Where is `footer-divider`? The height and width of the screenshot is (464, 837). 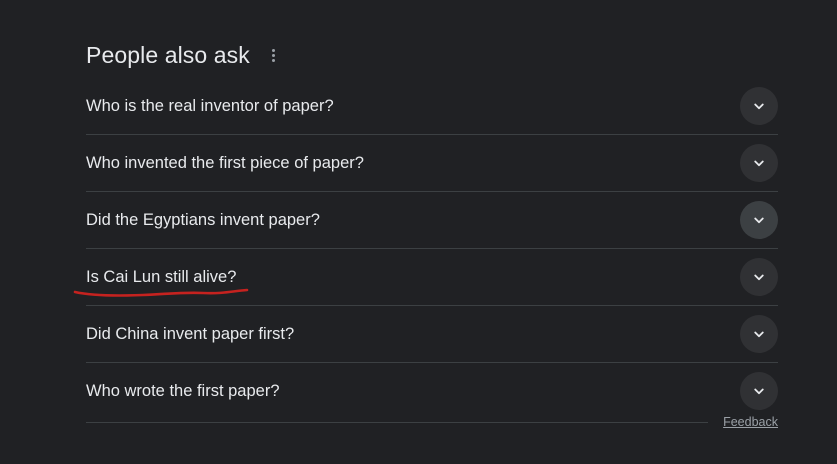 footer-divider is located at coordinates (397, 422).